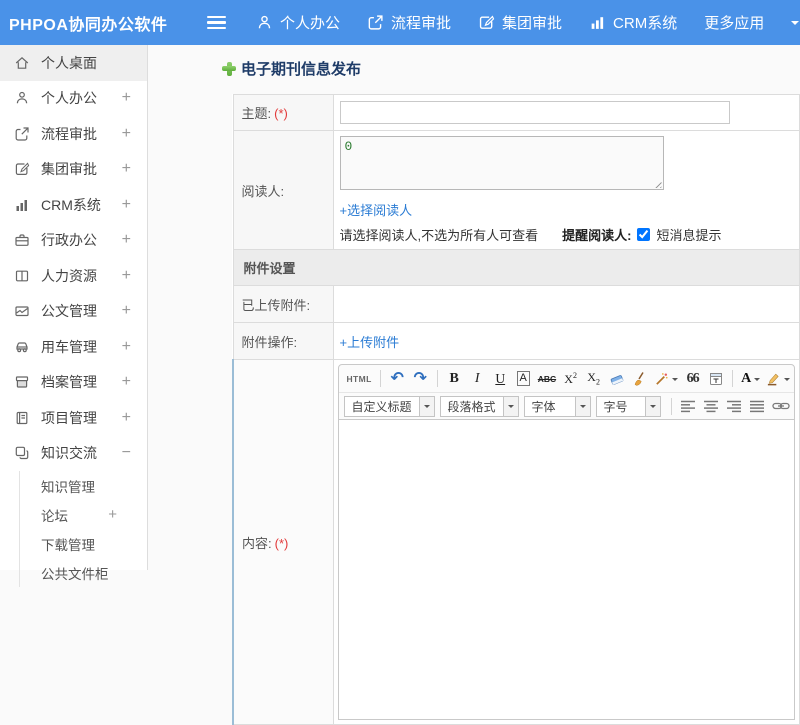 The image size is (800, 725). I want to click on sidebar-item-document-management: 公文管理 +, so click(73, 312).